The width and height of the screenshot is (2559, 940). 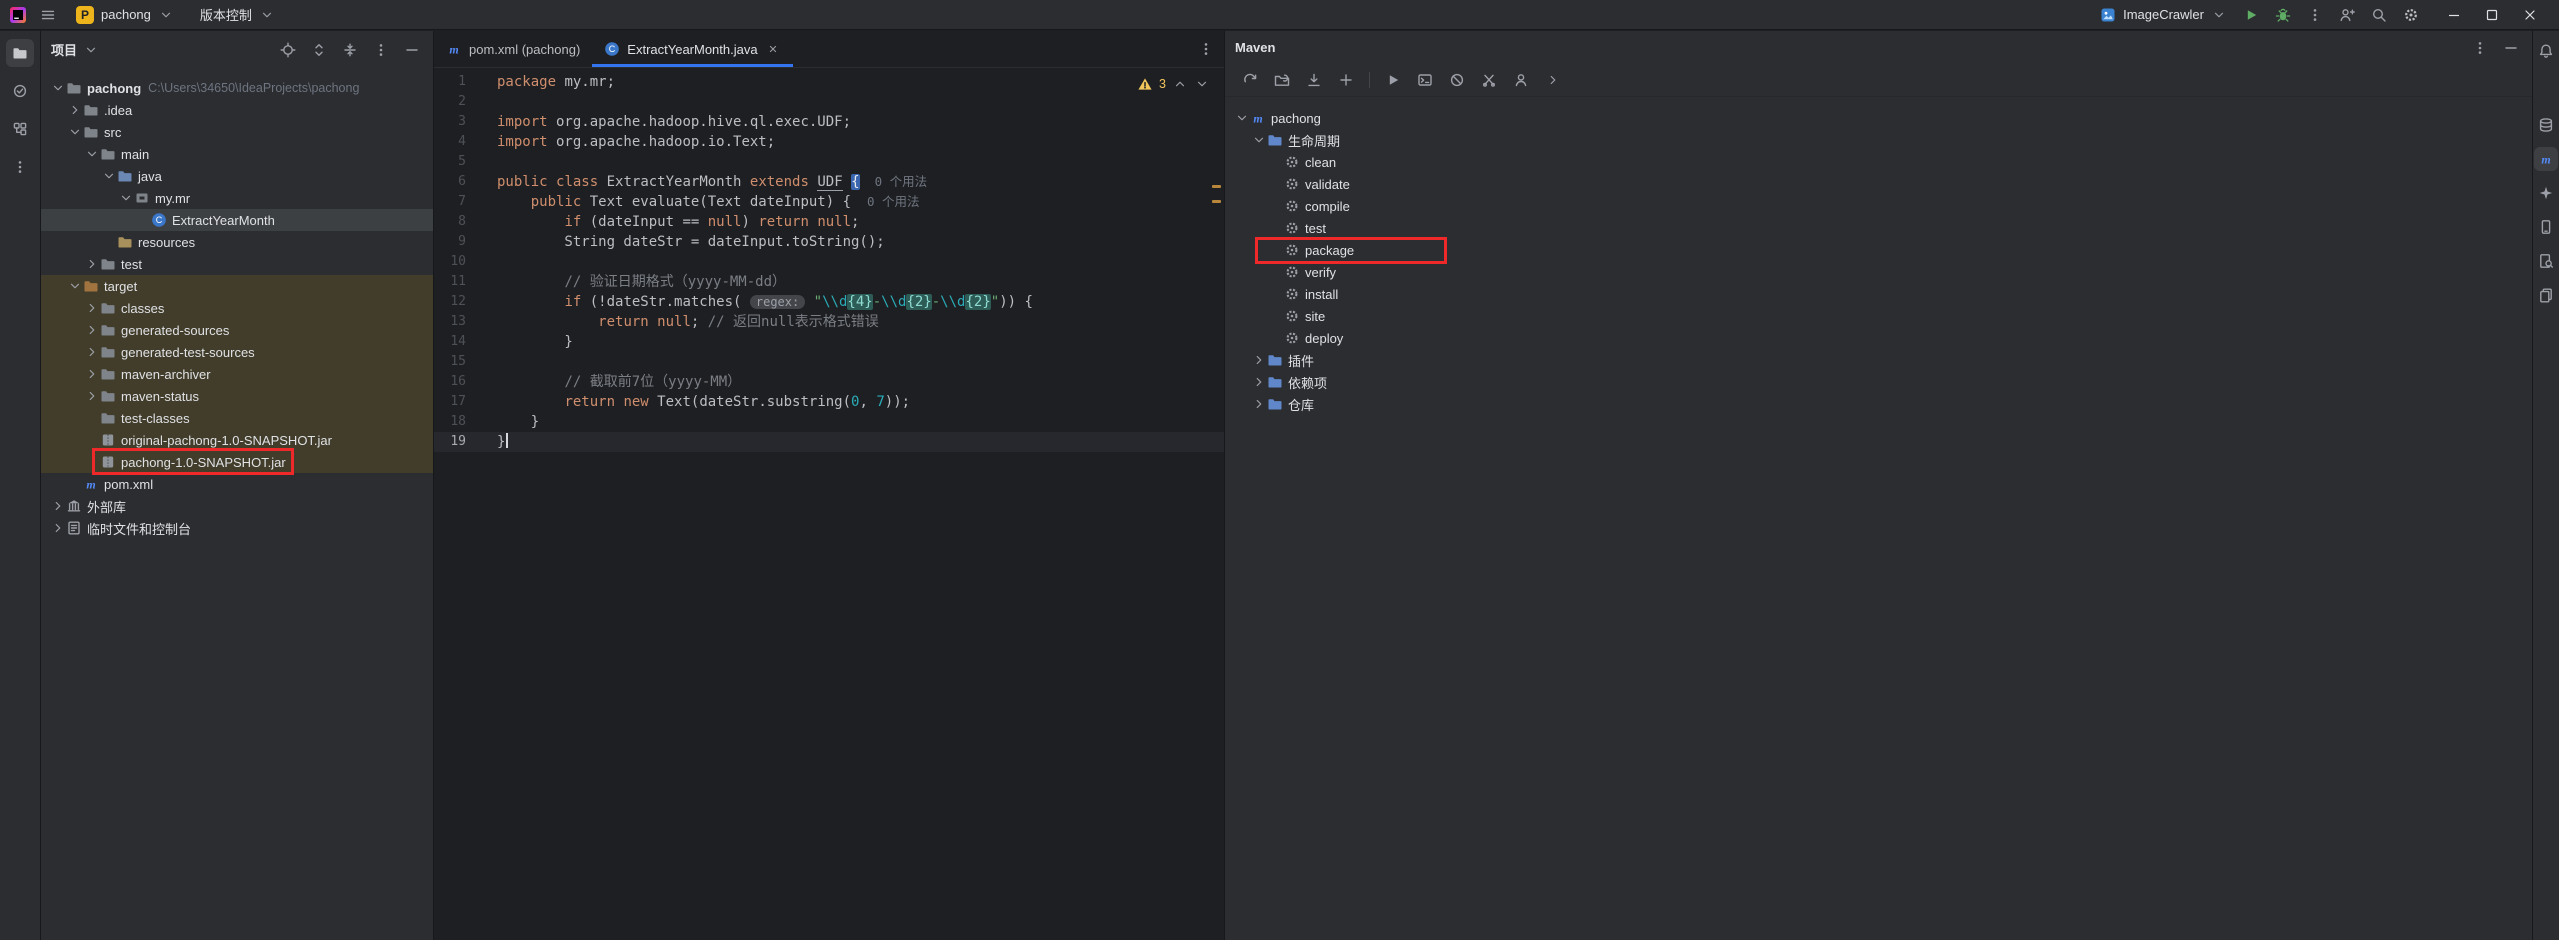 What do you see at coordinates (319, 50) in the screenshot?
I see `expand-collapse-button` at bounding box center [319, 50].